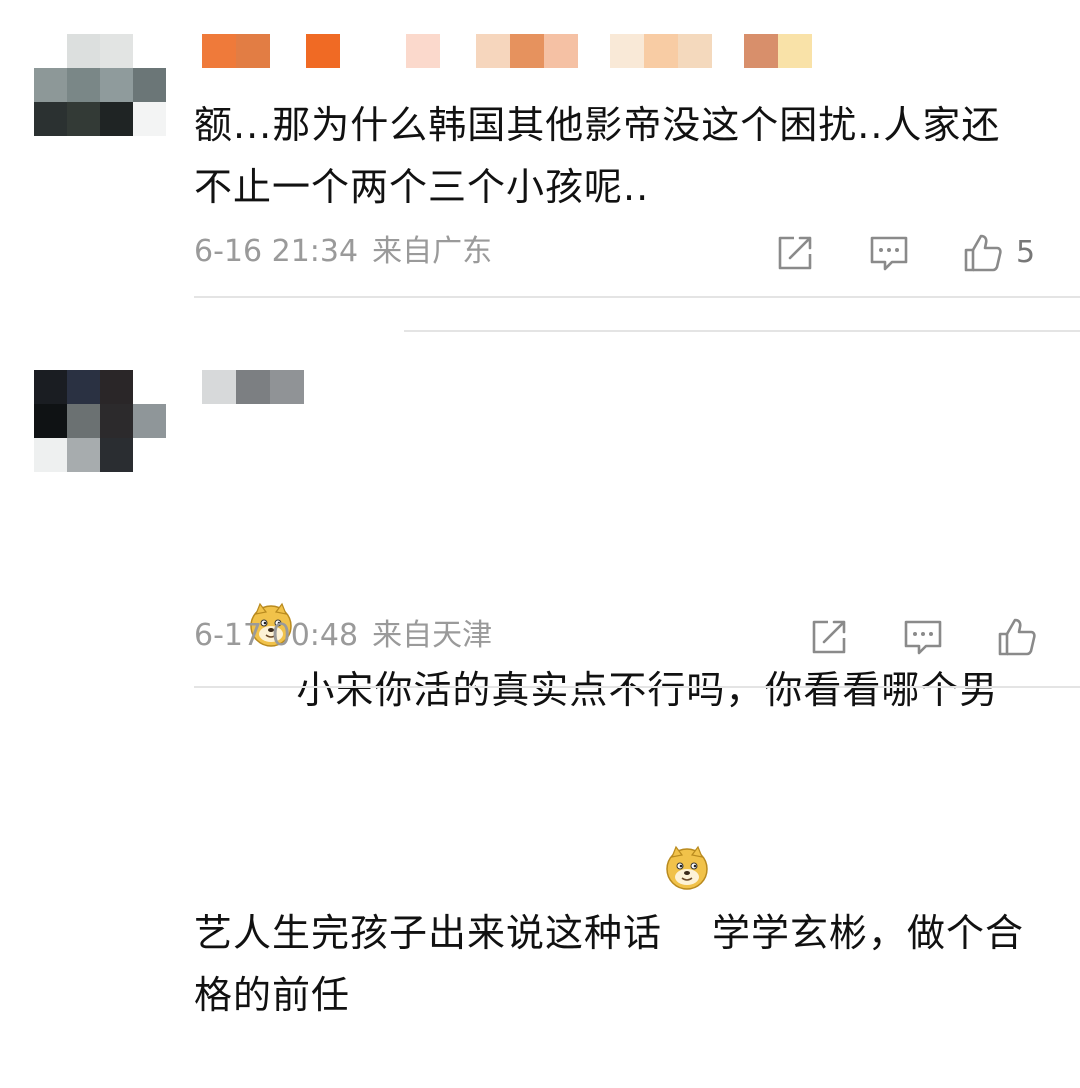  What do you see at coordinates (432, 635) in the screenshot?
I see `comment-location: 来自天津` at bounding box center [432, 635].